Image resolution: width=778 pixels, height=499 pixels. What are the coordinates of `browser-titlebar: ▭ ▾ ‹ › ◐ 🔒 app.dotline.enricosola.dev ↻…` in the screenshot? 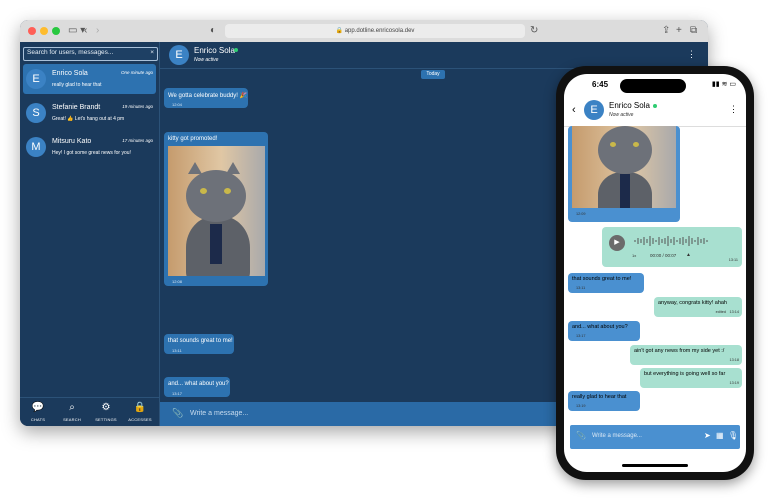 It's located at (364, 31).